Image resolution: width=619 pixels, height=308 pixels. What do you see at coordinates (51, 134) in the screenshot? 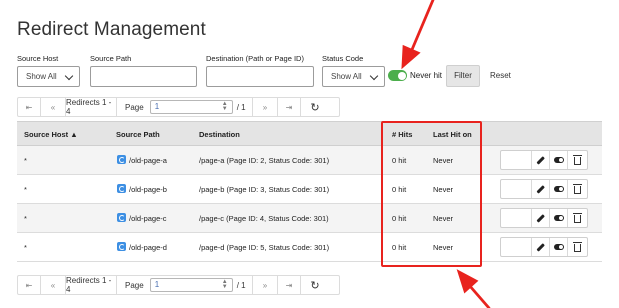
I see `col-source-host: Source Host ▲` at bounding box center [51, 134].